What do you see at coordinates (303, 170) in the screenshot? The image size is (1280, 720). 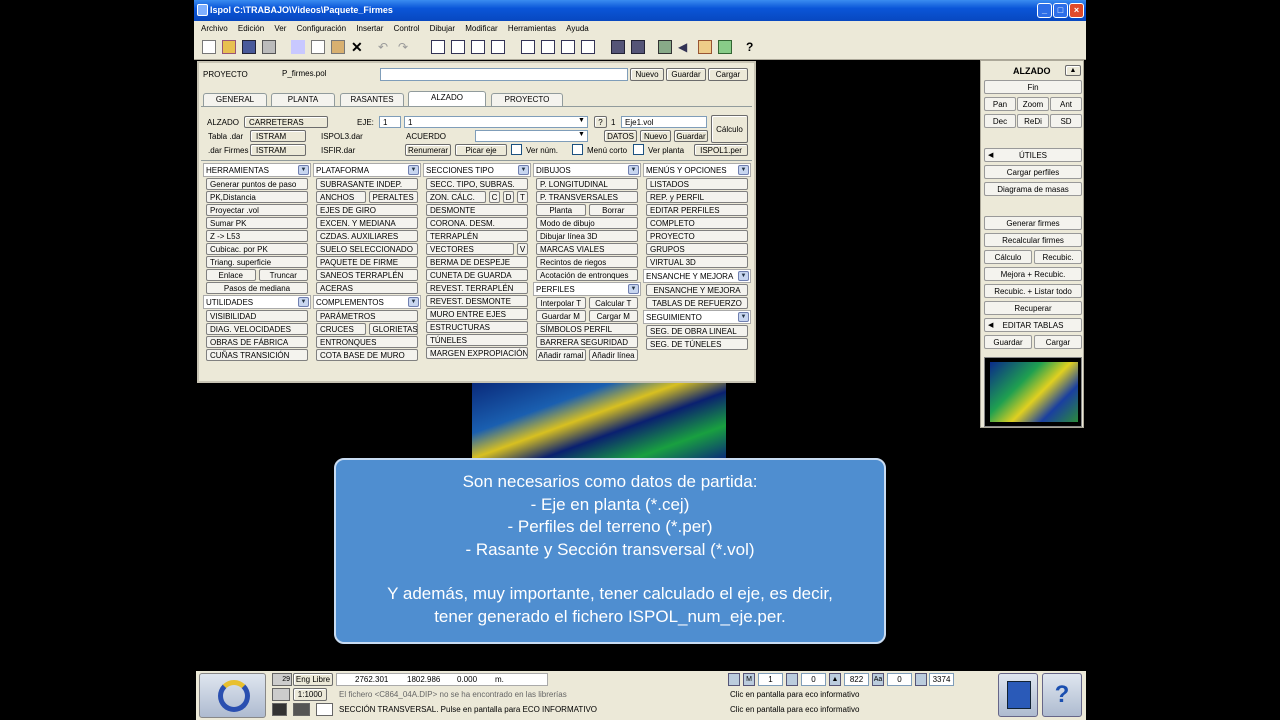 I see `herramientas-dropdown-icon: ▼` at bounding box center [303, 170].